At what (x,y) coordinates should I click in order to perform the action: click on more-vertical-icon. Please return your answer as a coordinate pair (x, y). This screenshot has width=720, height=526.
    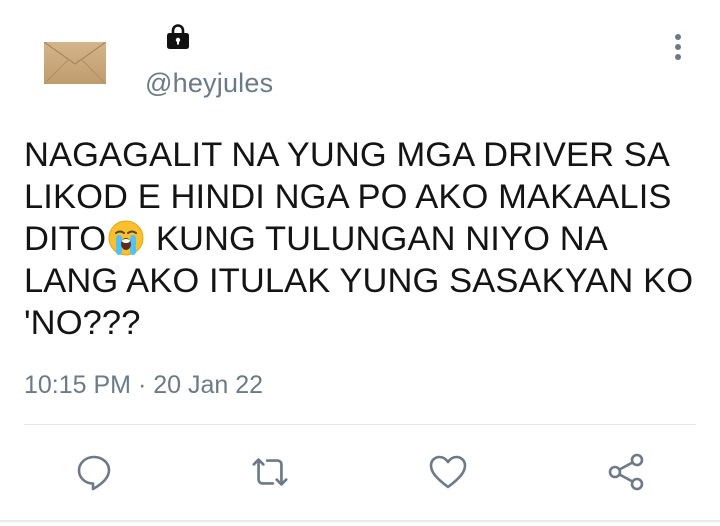
    Looking at the image, I should click on (678, 47).